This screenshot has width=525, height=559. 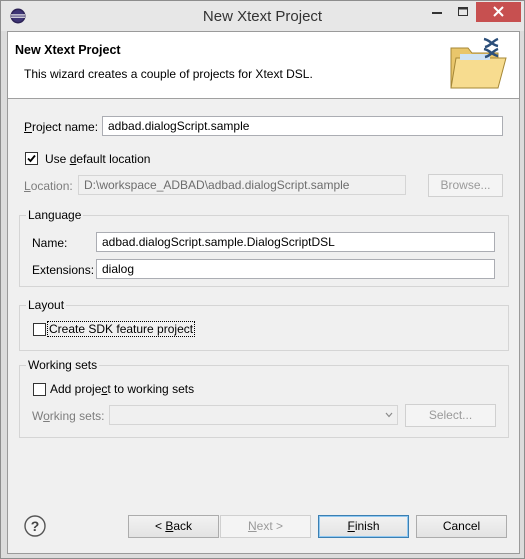 I want to click on language-name-label: Name:, so click(x=50, y=243).